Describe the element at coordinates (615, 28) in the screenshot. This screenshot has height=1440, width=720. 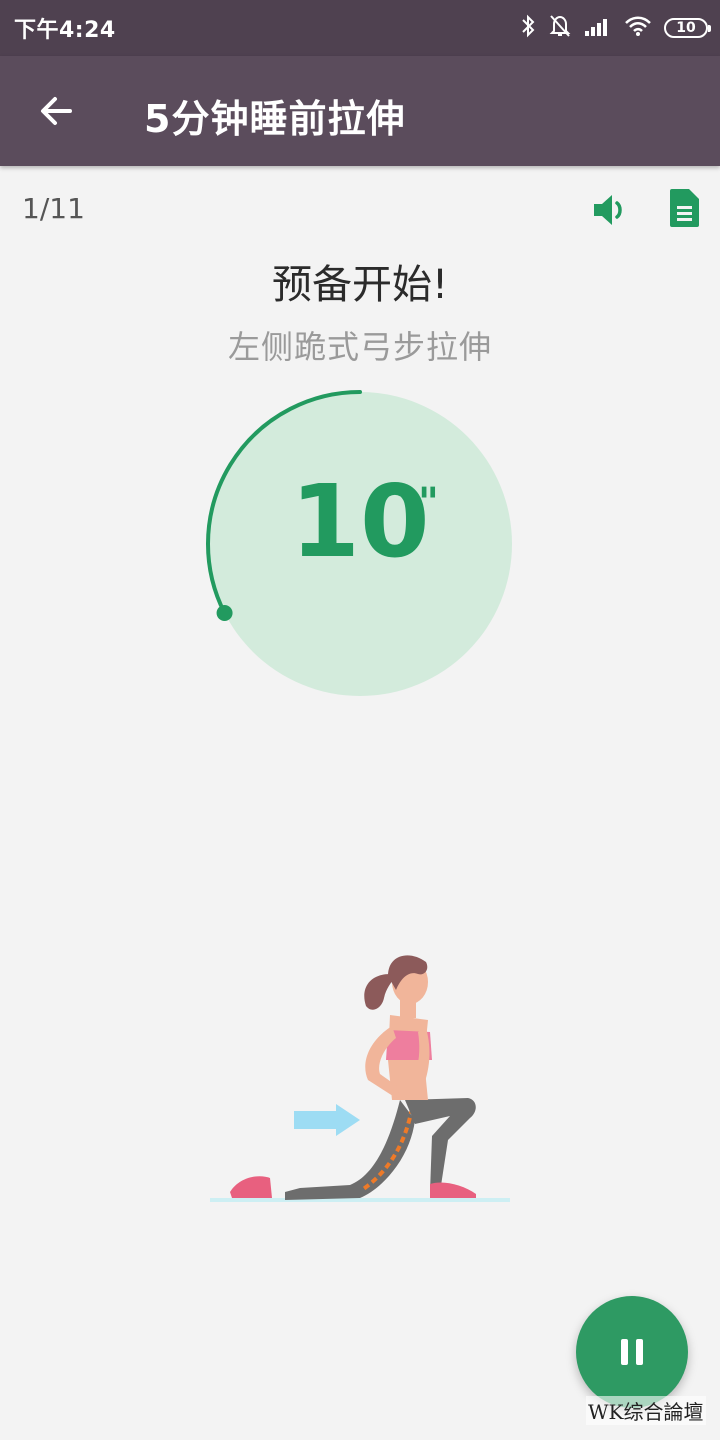
I see `status-icons: 10` at that location.